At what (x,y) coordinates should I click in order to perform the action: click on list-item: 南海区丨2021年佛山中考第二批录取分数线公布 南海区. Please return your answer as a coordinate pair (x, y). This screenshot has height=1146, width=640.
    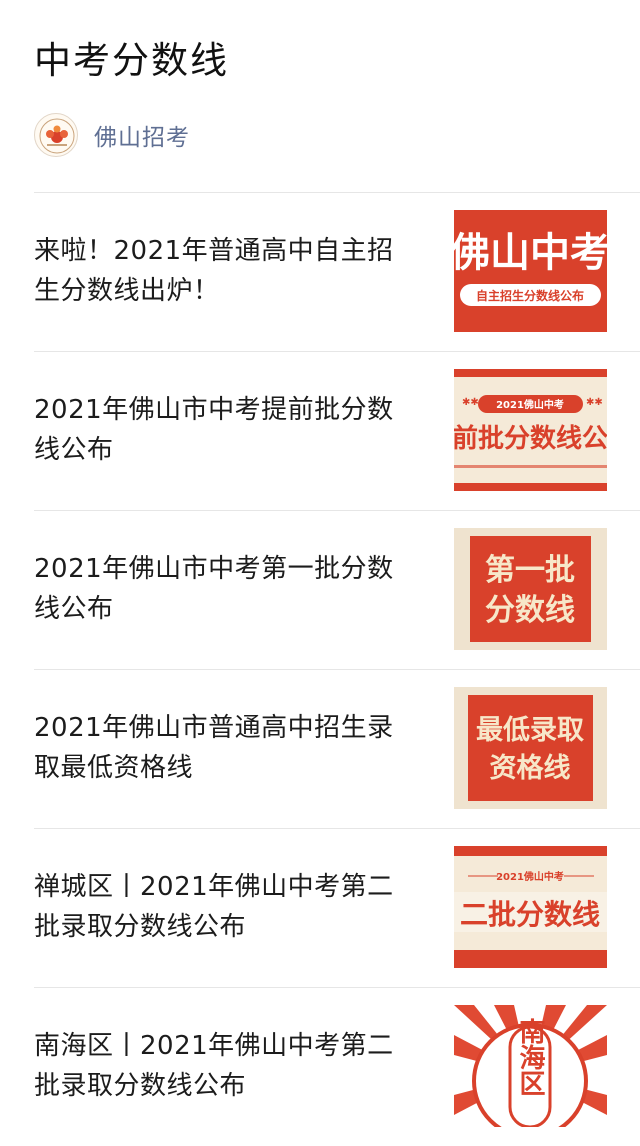
    Looking at the image, I should click on (337, 1066).